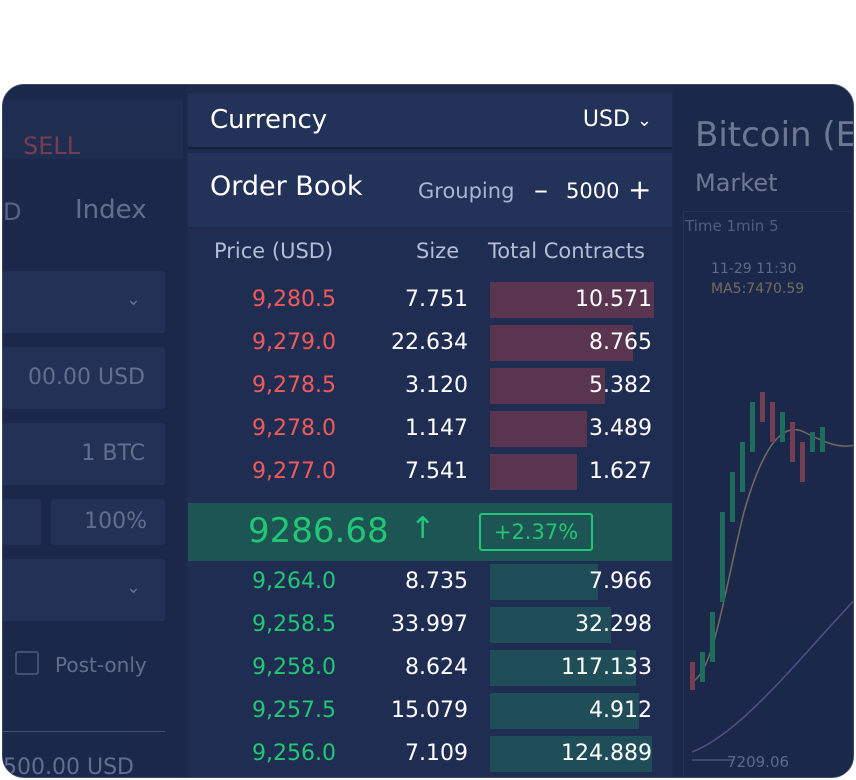 This screenshot has height=780, width=856. I want to click on amount-value: 00.00 USD, so click(86, 377).